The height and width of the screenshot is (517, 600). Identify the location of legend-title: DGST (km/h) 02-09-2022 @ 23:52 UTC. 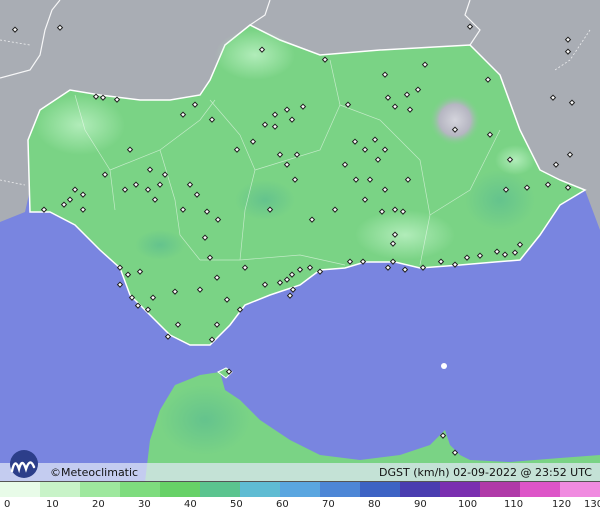
(485, 472).